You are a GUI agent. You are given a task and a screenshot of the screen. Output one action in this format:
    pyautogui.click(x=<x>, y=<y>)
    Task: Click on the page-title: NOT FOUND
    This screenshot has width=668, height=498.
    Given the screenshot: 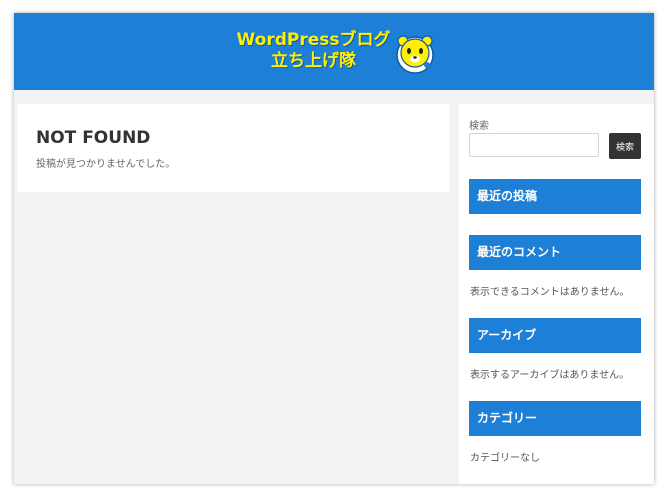 What is the action you would take?
    pyautogui.click(x=93, y=138)
    